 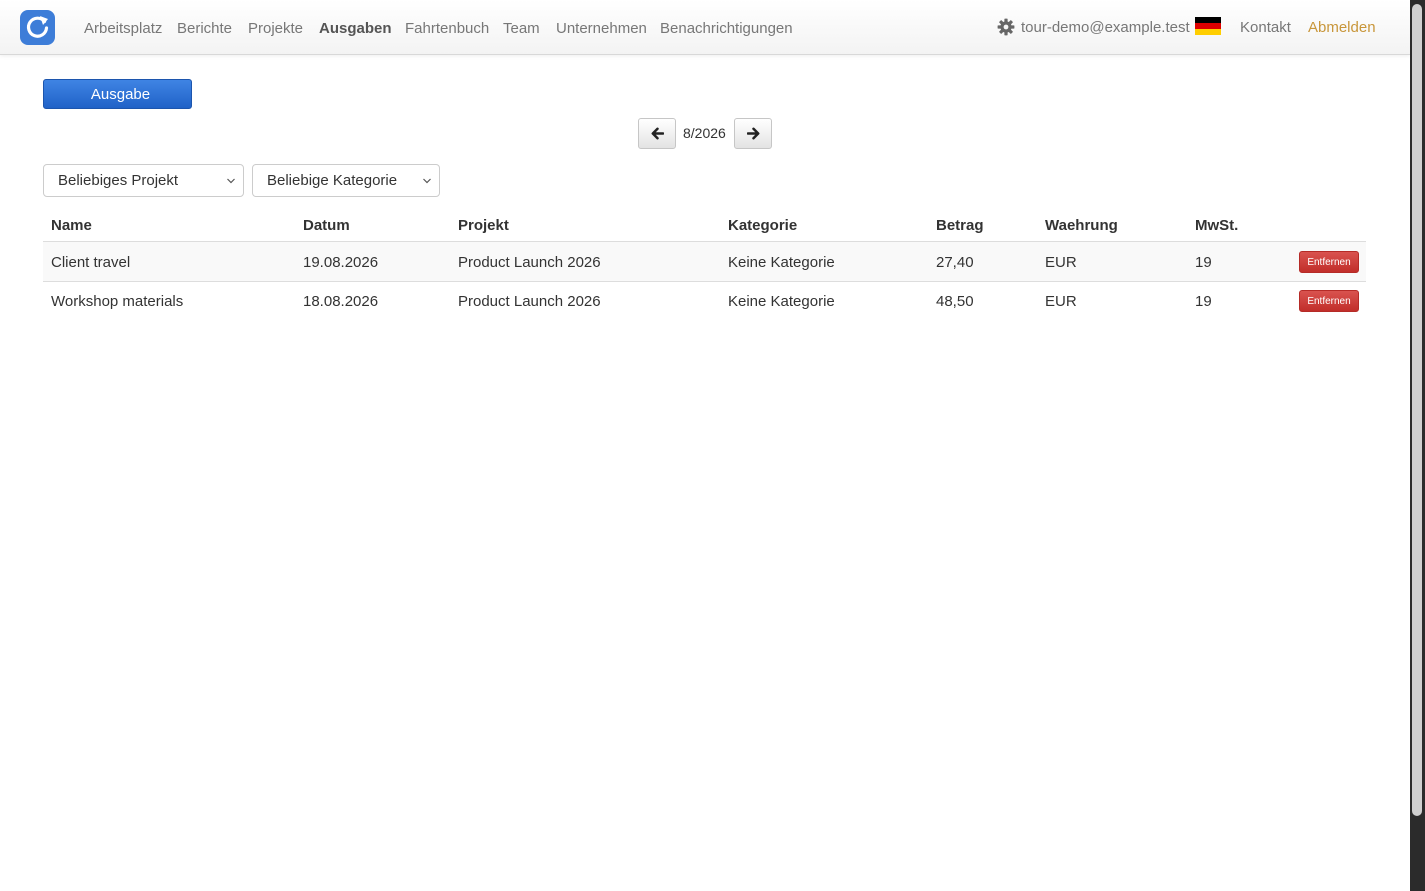 I want to click on nav-item-arbeitsplatz: Arbeitsplatz, so click(x=123, y=28).